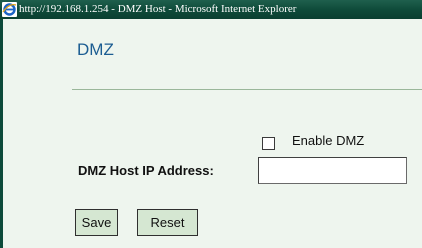 Image resolution: width=422 pixels, height=248 pixels. I want to click on dmz-host-ip-label: DMZ Host IP Address:, so click(146, 170).